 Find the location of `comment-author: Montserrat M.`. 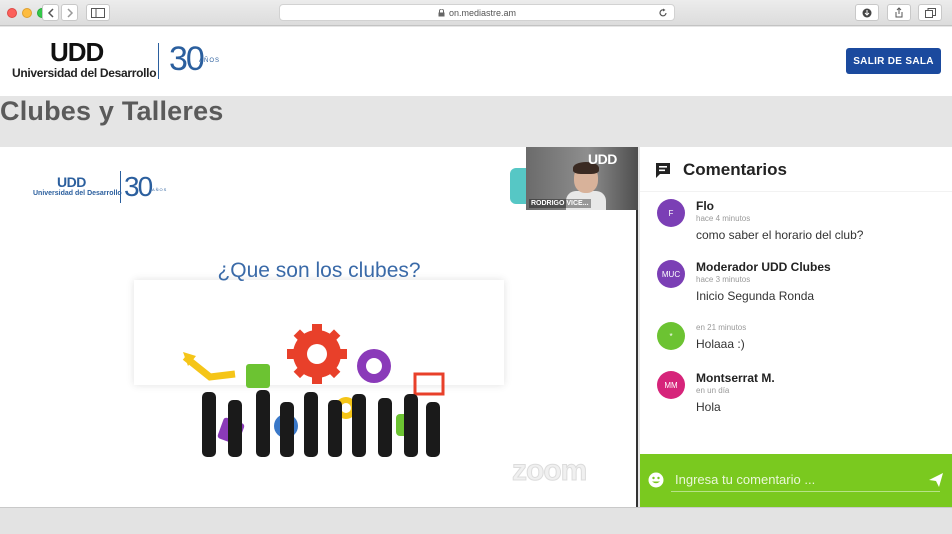

comment-author: Montserrat M. is located at coordinates (735, 378).